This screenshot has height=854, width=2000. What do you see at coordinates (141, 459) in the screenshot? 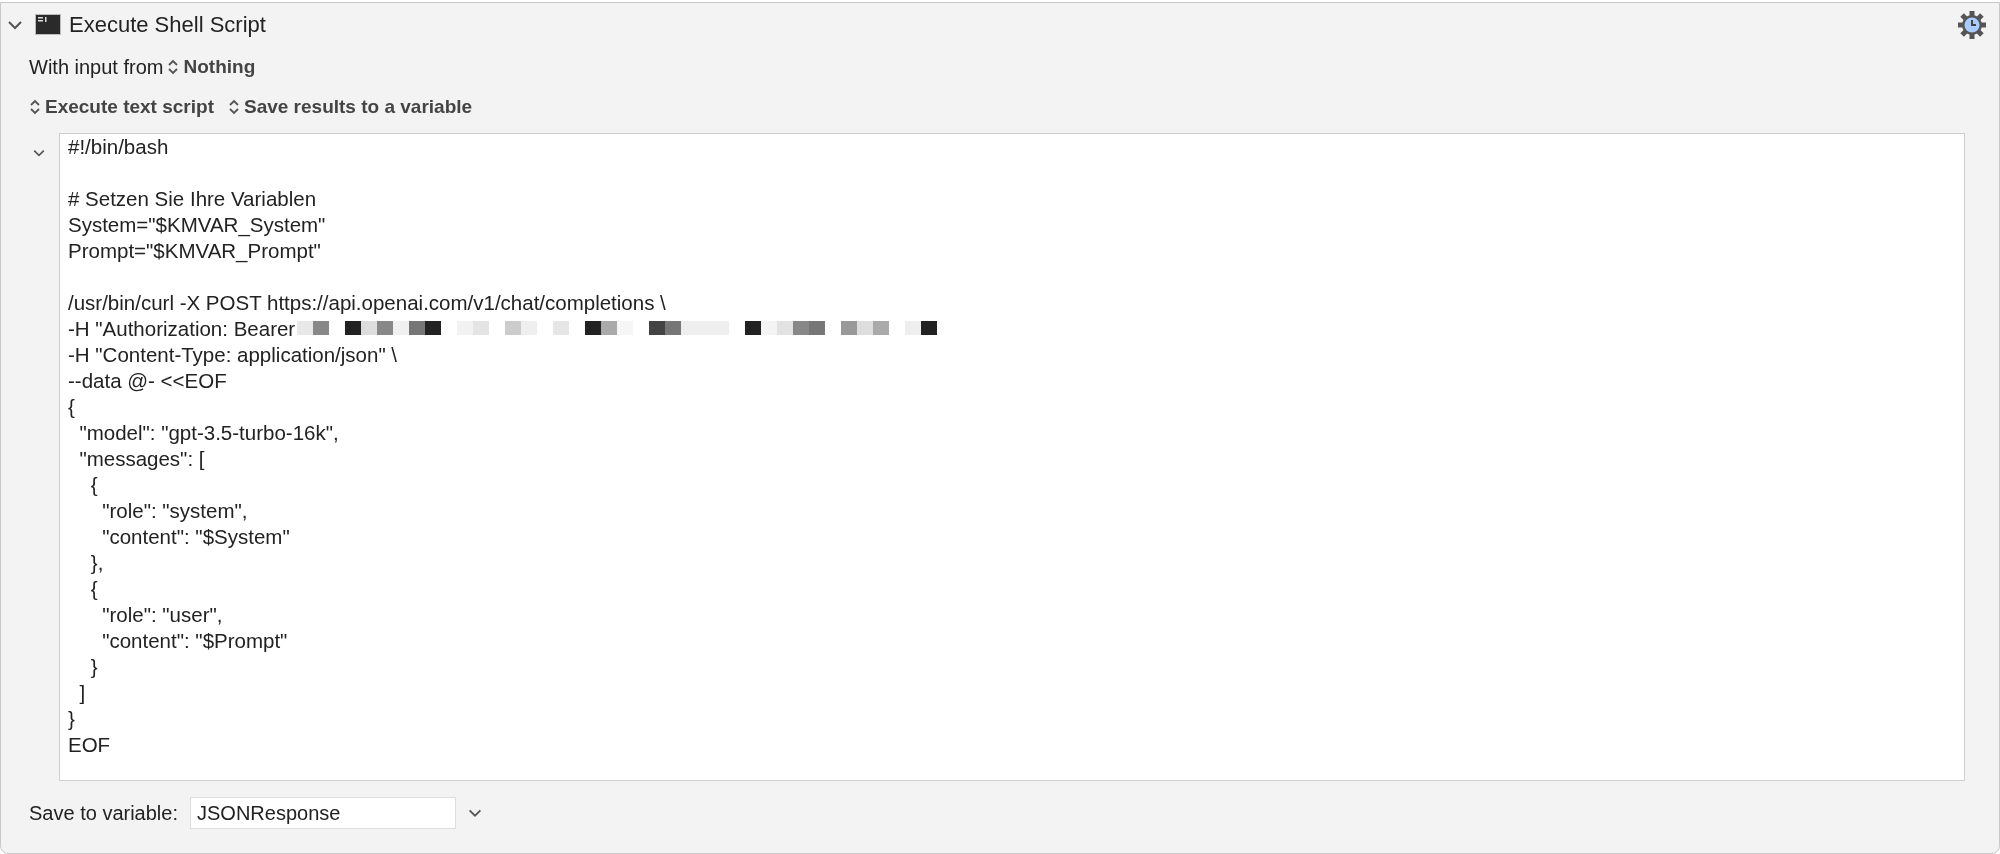
I see `code-line: "messages": [` at bounding box center [141, 459].